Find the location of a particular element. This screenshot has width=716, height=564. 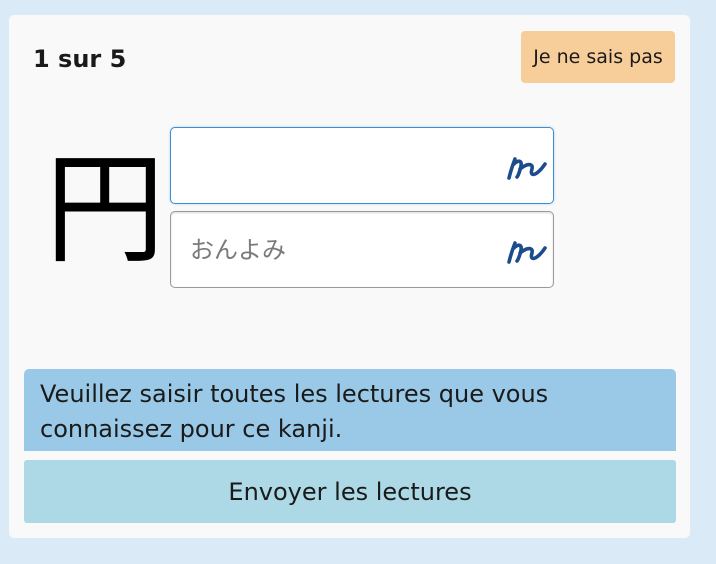

dont-know-button: Je ne sais pas is located at coordinates (598, 57).